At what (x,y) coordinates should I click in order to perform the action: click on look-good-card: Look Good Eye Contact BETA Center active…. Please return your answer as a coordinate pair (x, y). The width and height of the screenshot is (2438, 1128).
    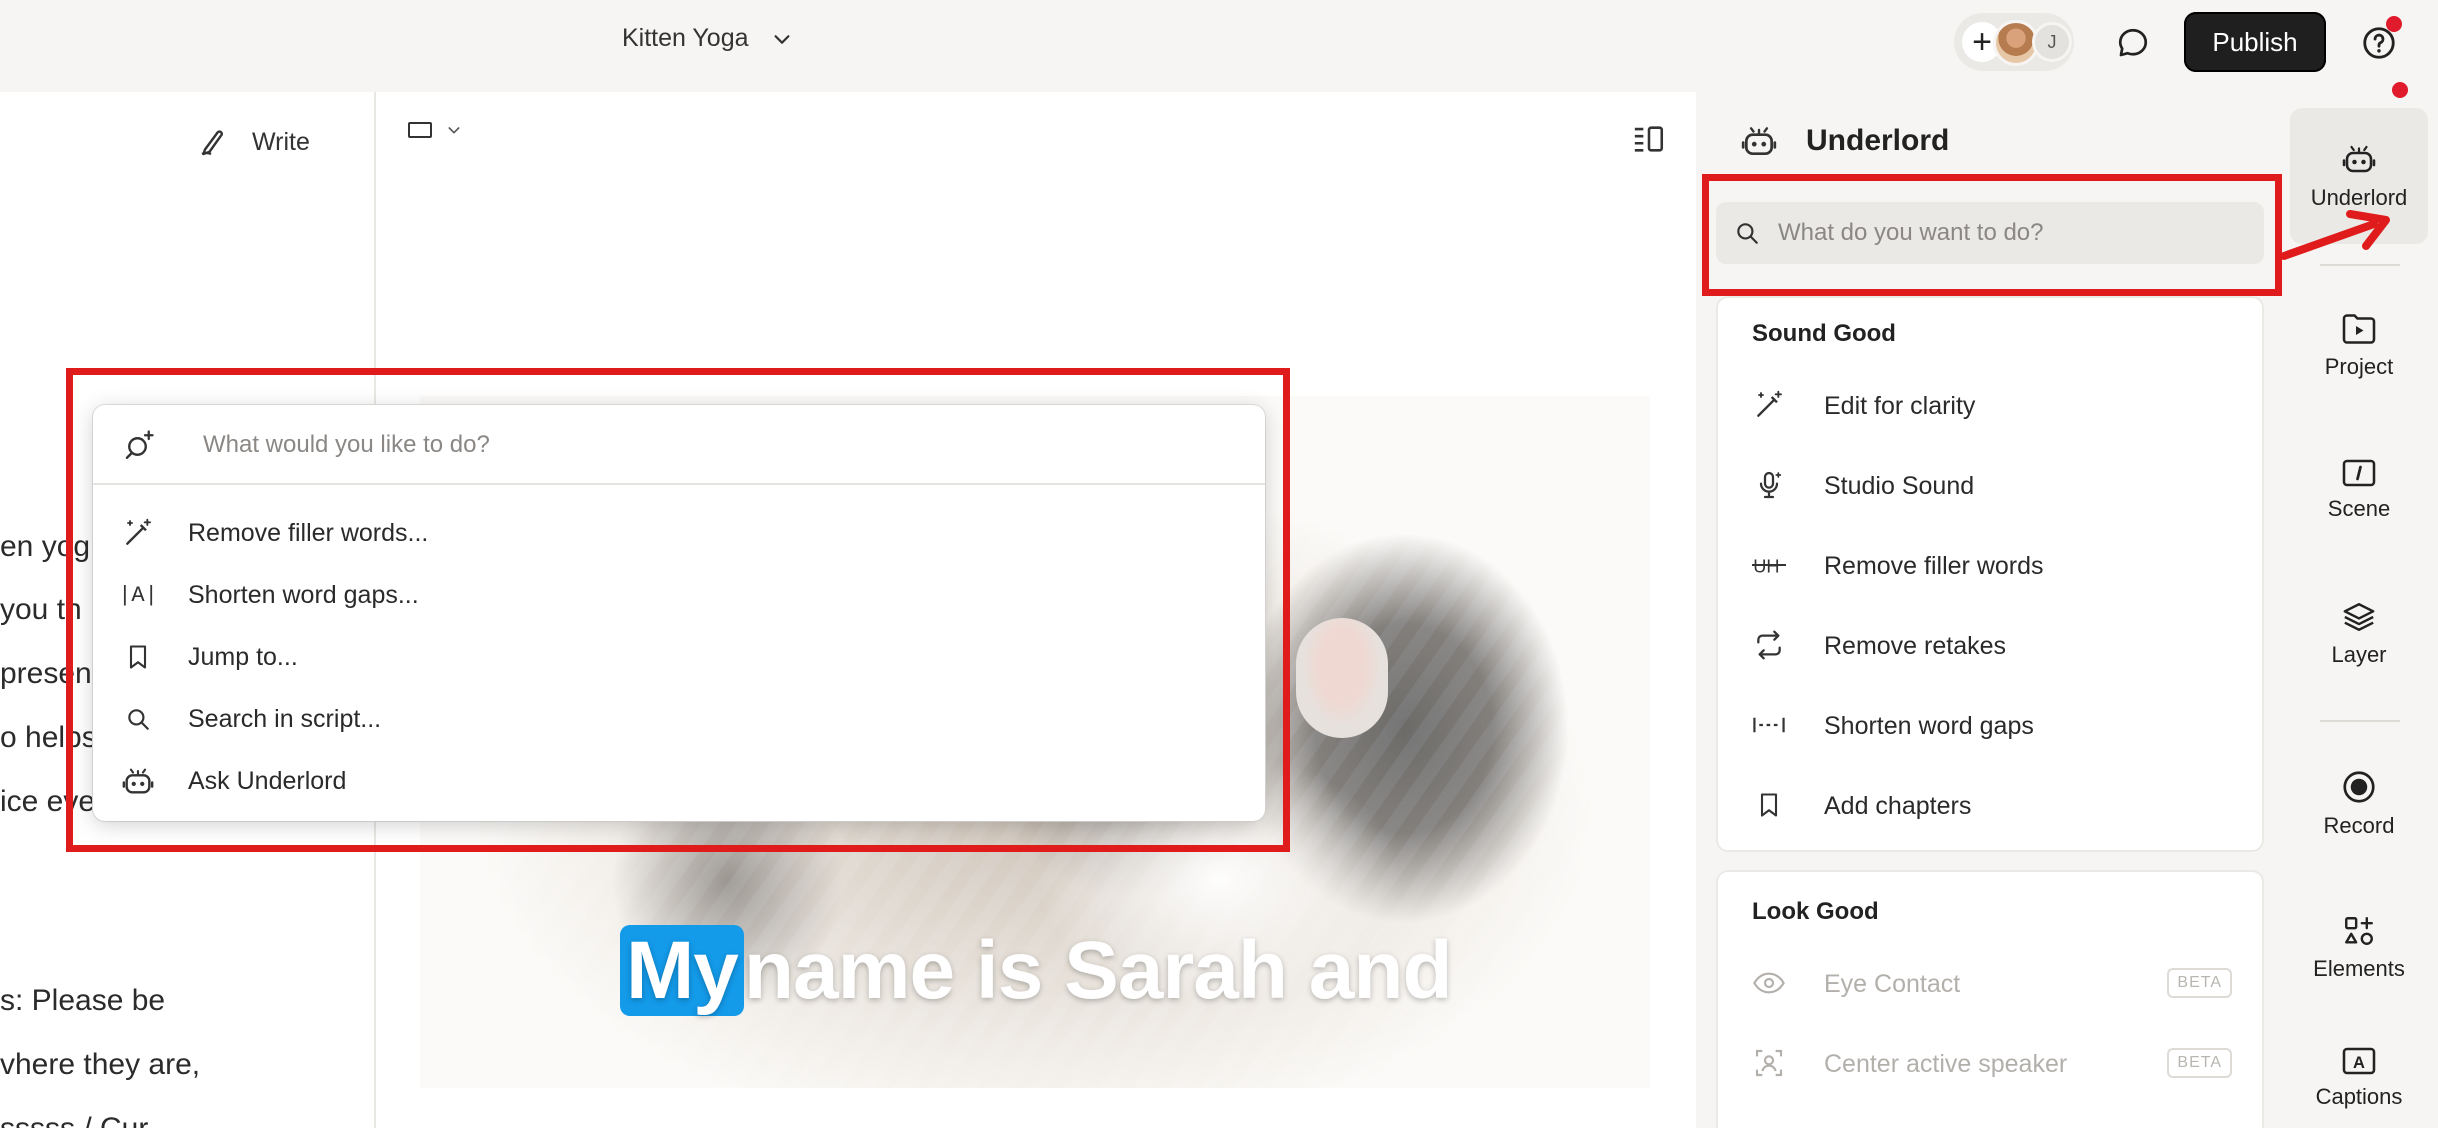
    Looking at the image, I should click on (1990, 999).